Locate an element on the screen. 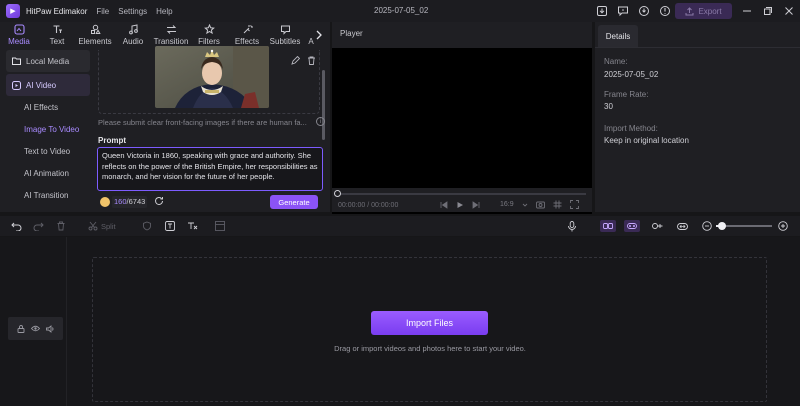 Image resolution: width=800 pixels, height=406 pixels. image-upload-box is located at coordinates (209, 80).